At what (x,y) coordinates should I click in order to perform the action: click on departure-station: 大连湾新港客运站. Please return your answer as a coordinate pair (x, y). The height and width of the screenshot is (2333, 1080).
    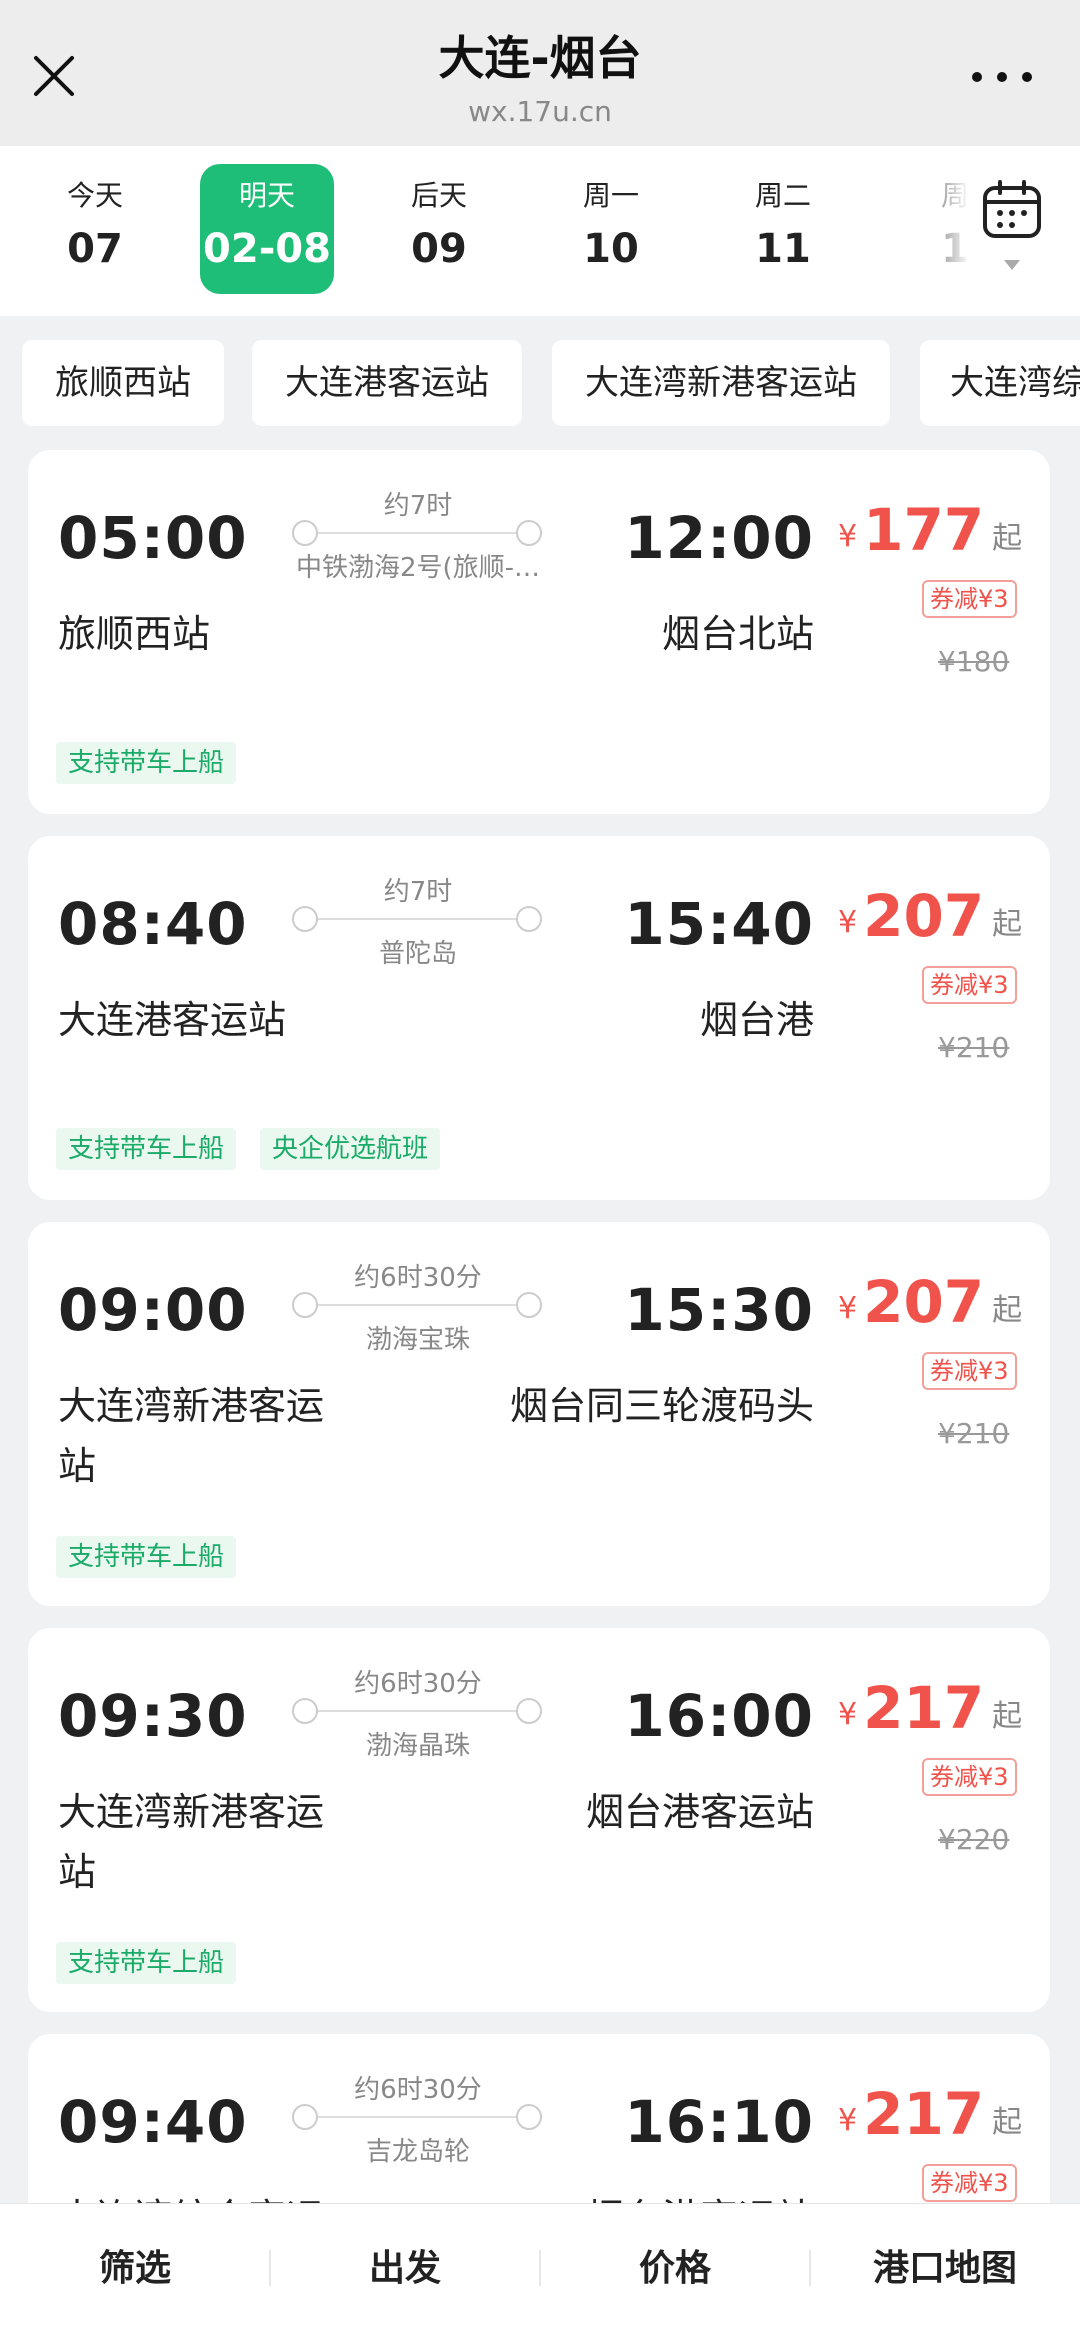
    Looking at the image, I should click on (191, 1436).